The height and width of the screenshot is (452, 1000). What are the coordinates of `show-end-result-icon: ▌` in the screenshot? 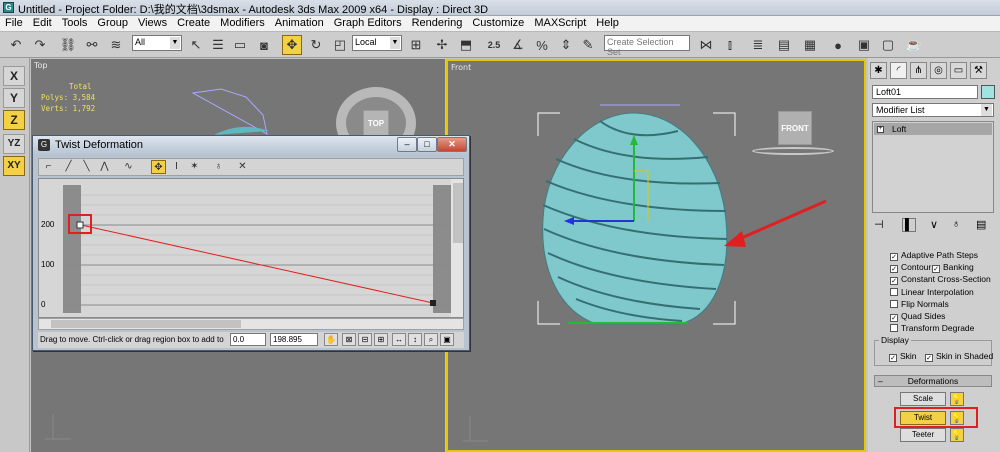 It's located at (909, 225).